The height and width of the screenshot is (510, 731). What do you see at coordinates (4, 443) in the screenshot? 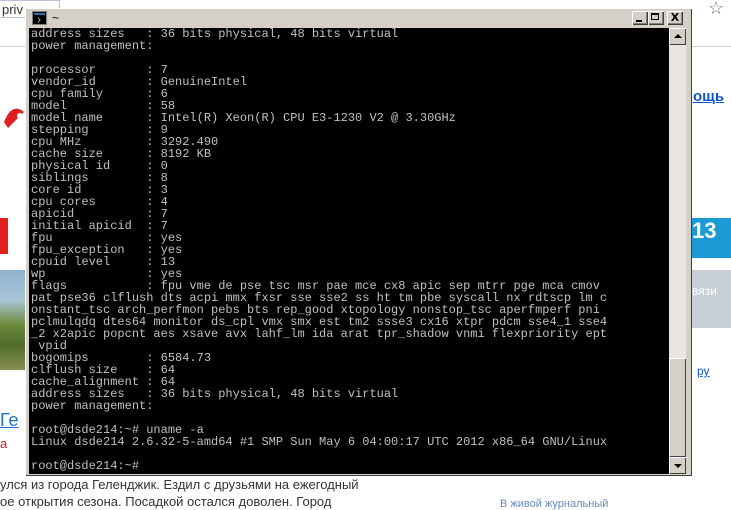
I see `red-text-fragment: а` at bounding box center [4, 443].